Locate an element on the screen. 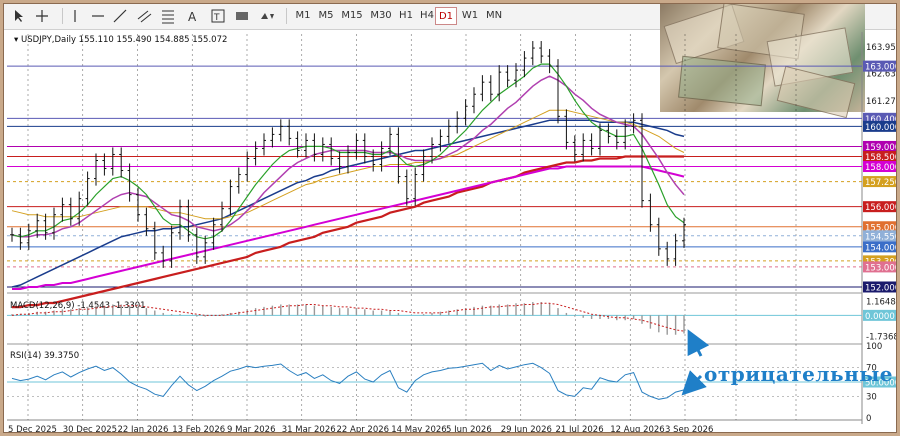 Image resolution: width=900 pixels, height=436 pixels. price-level-label: 157.250 is located at coordinates (881, 183).